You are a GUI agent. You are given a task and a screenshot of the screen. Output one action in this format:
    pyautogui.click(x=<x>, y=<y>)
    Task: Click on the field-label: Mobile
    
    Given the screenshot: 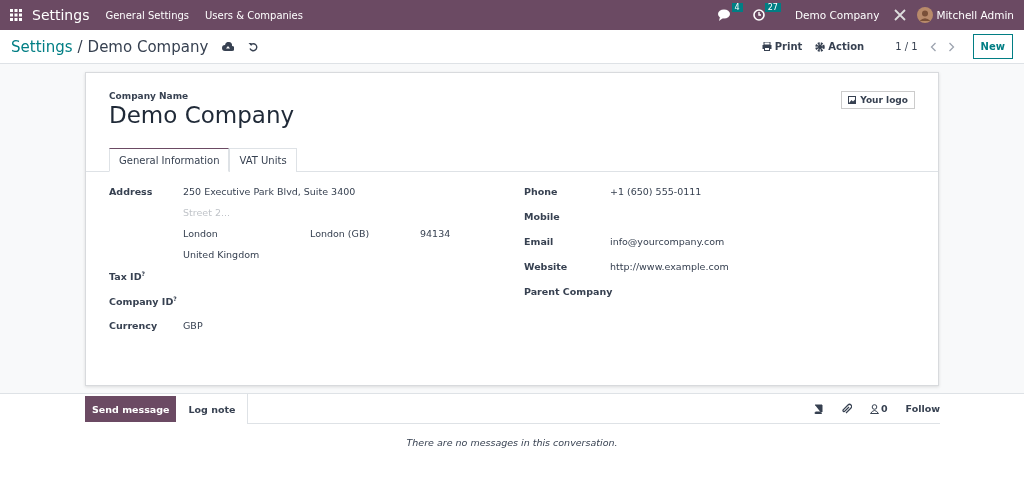 What is the action you would take?
    pyautogui.click(x=542, y=216)
    